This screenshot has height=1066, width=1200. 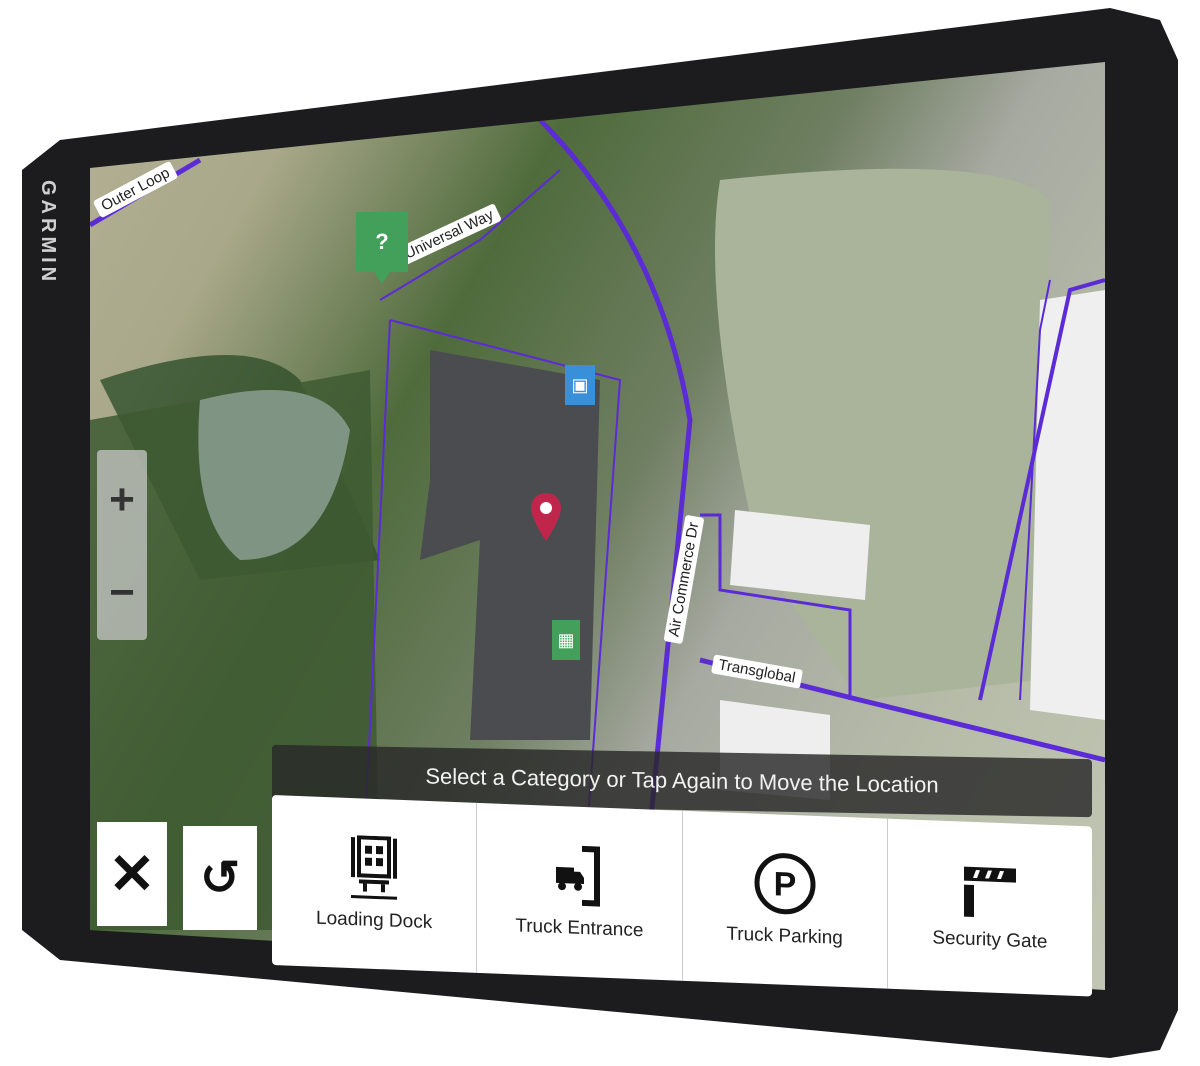 What do you see at coordinates (989, 891) in the screenshot?
I see `security-gate-icon` at bounding box center [989, 891].